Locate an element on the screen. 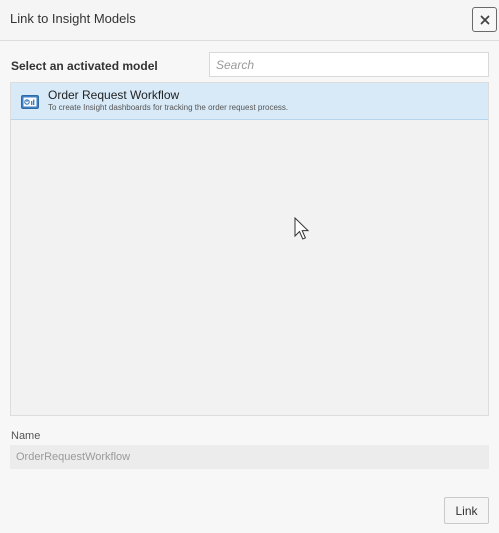  close-button is located at coordinates (484, 19).